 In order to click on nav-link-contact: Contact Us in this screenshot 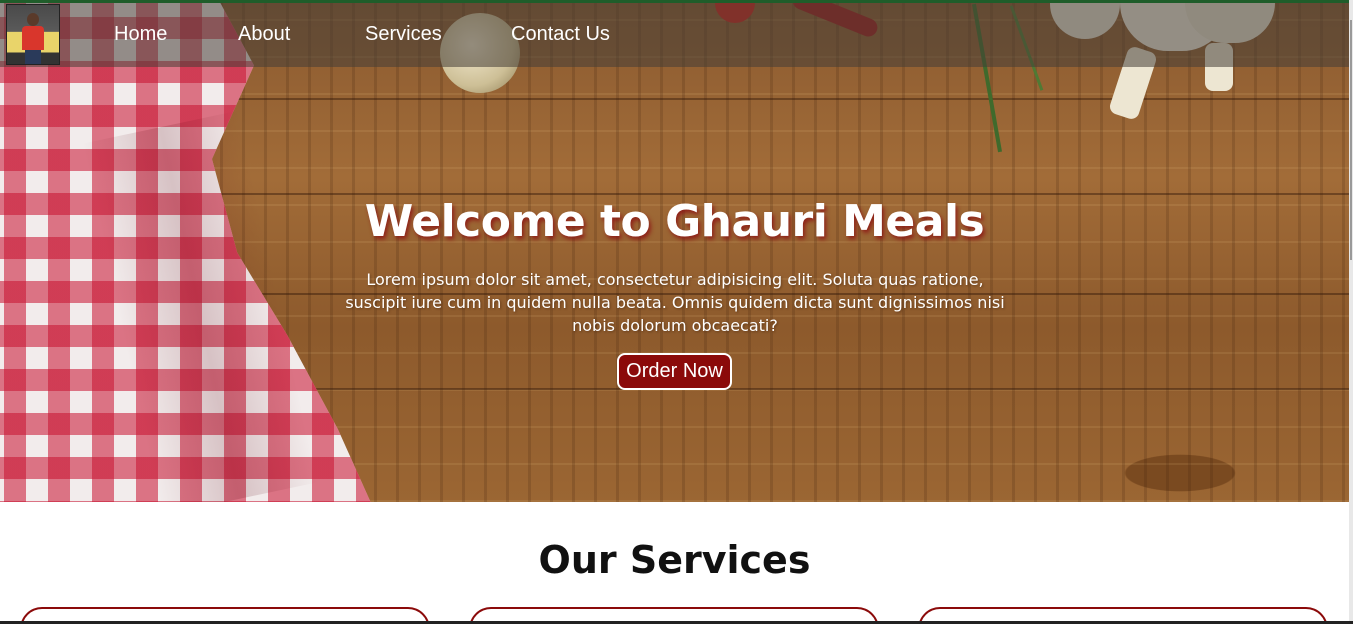, I will do `click(560, 34)`.